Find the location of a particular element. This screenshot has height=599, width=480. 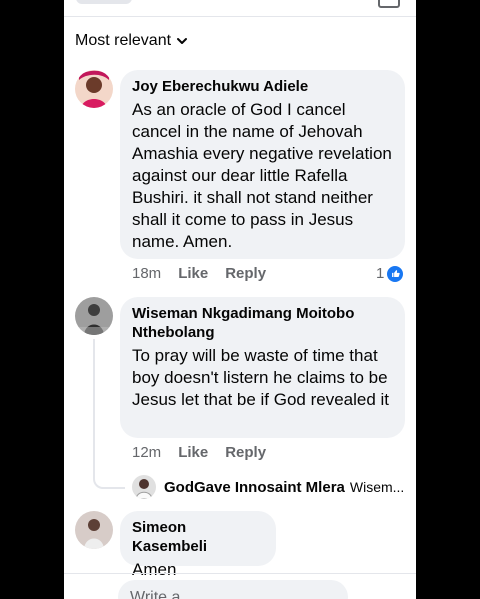

top-bar is located at coordinates (240, 8).